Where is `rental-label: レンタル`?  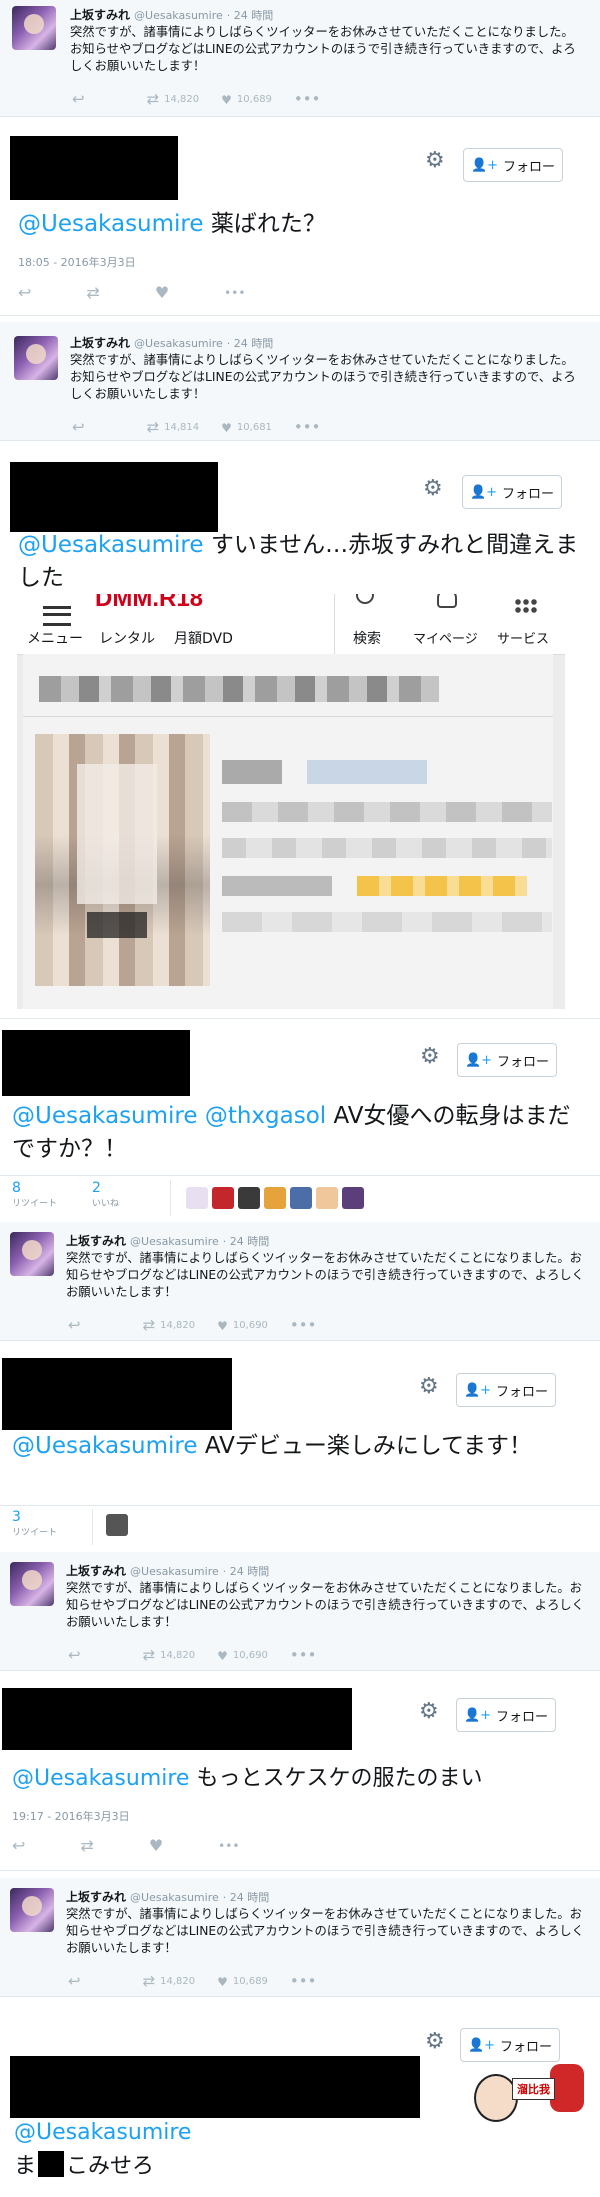
rental-label: レンタル is located at coordinates (127, 638).